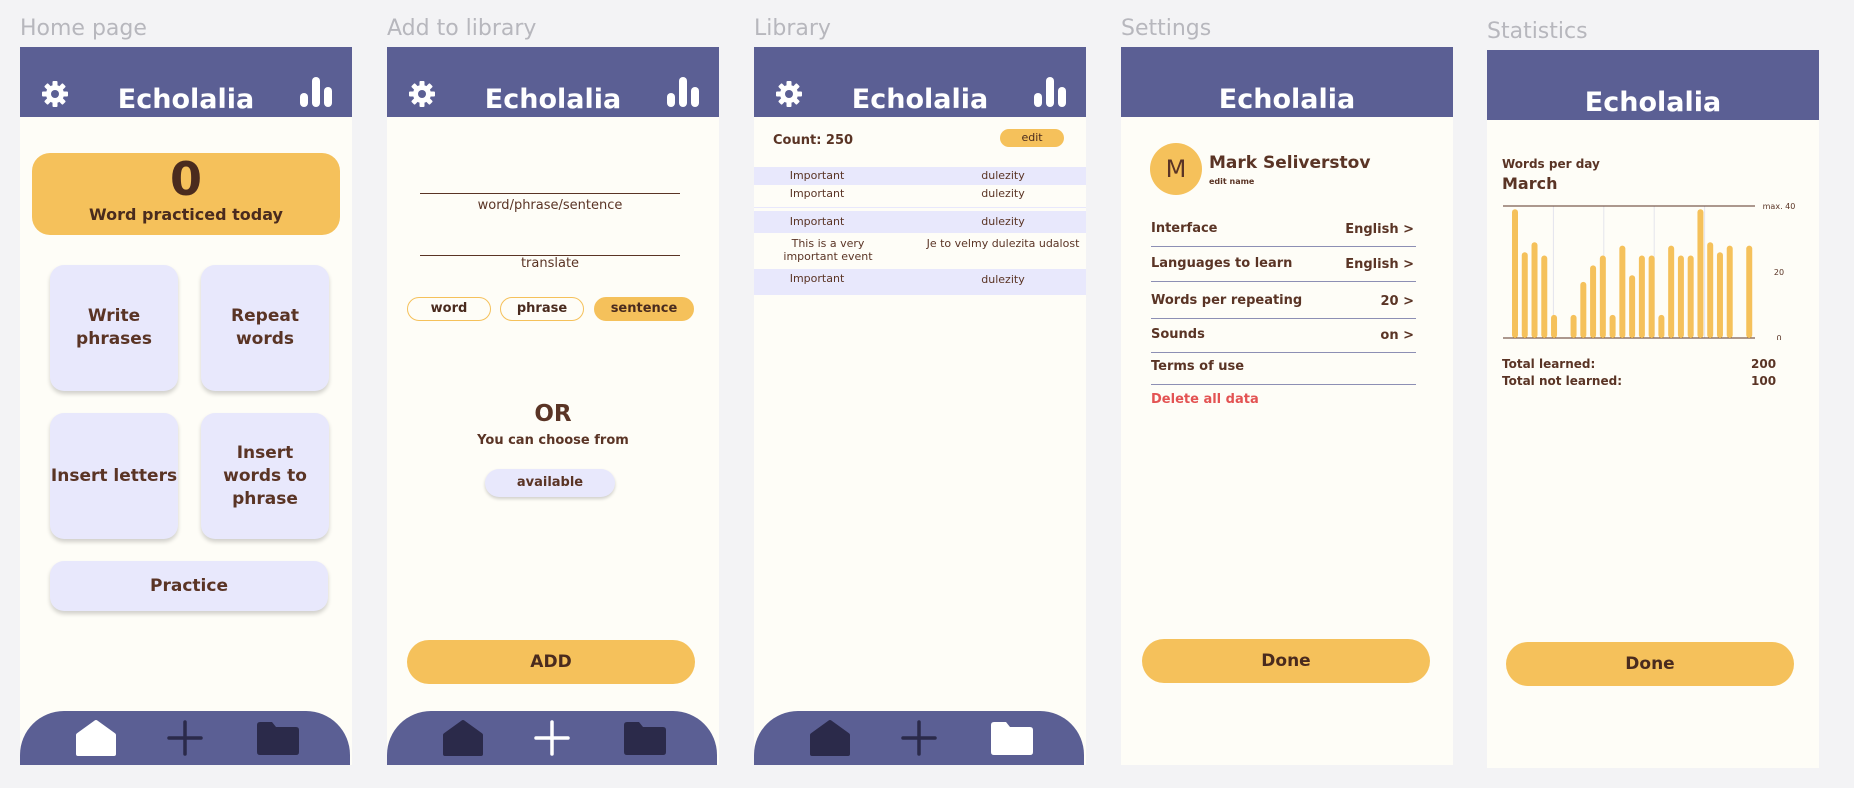 The image size is (1854, 788). Describe the element at coordinates (1166, 28) in the screenshot. I see `frame-label-settings: Settings` at that location.